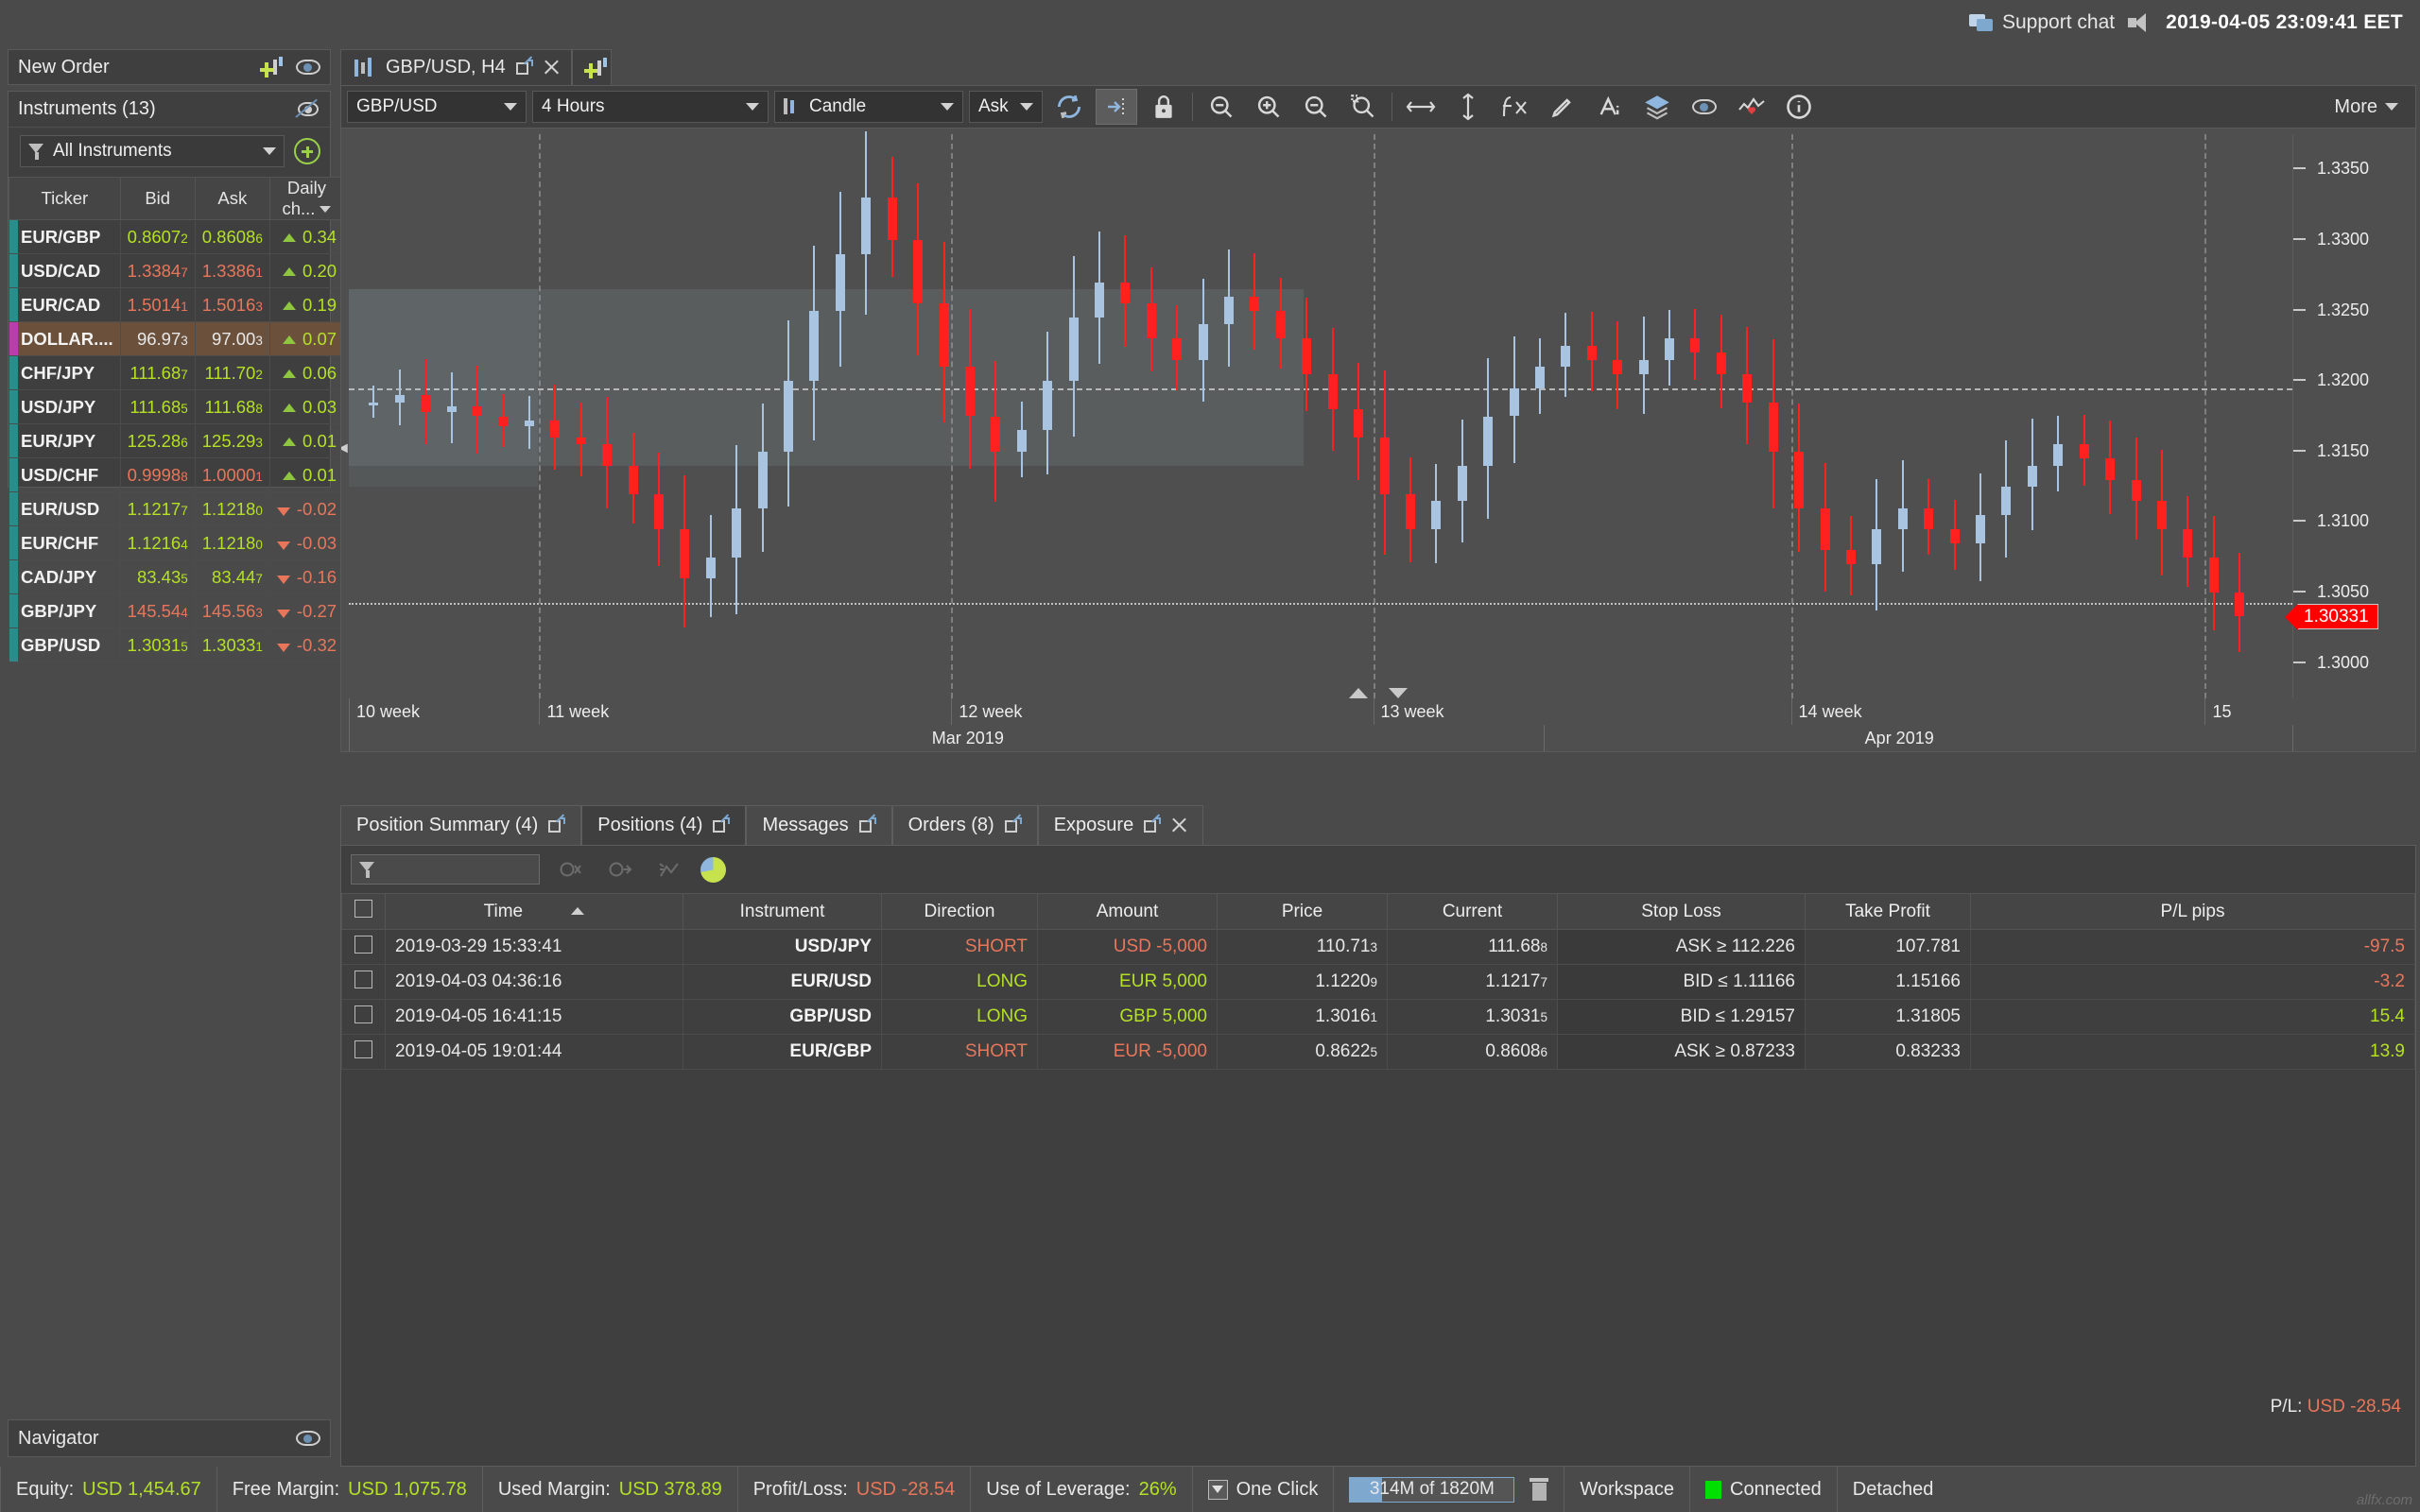 The width and height of the screenshot is (2420, 1512). Describe the element at coordinates (1610, 107) in the screenshot. I see `text-tool-button` at that location.